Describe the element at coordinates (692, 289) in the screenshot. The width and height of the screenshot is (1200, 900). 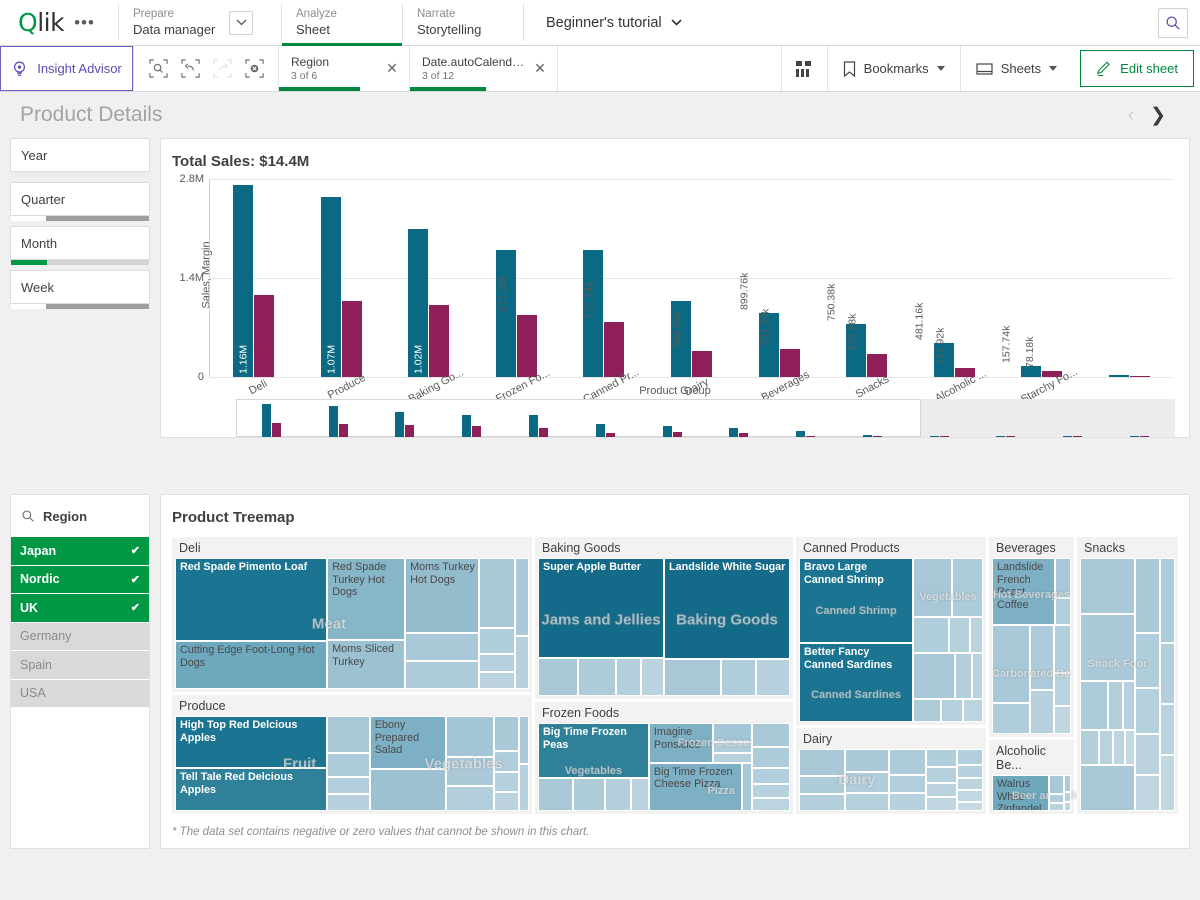
I see `bar-group: 1.07M 364.85k Dairy` at that location.